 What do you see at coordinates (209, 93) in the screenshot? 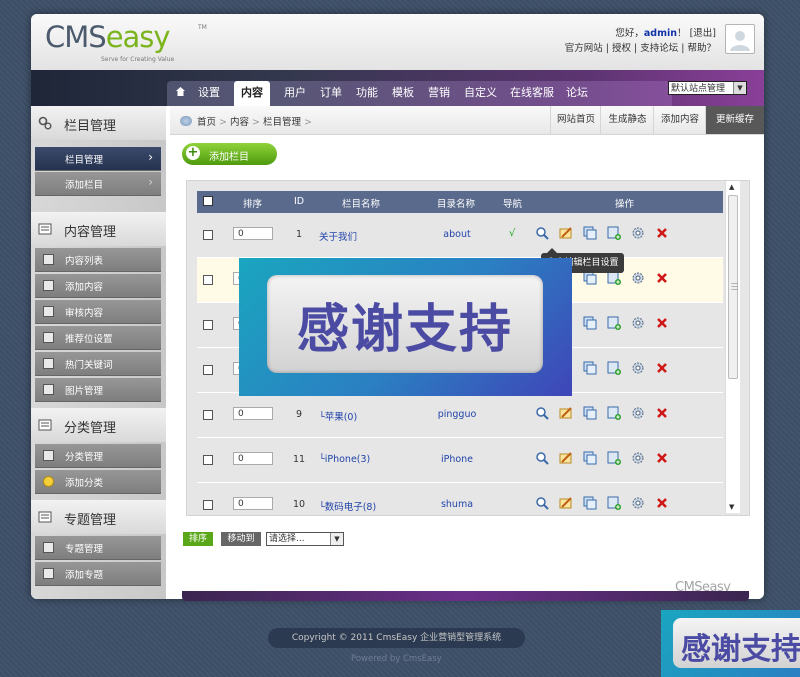
I see `tab-settings: 设置` at bounding box center [209, 93].